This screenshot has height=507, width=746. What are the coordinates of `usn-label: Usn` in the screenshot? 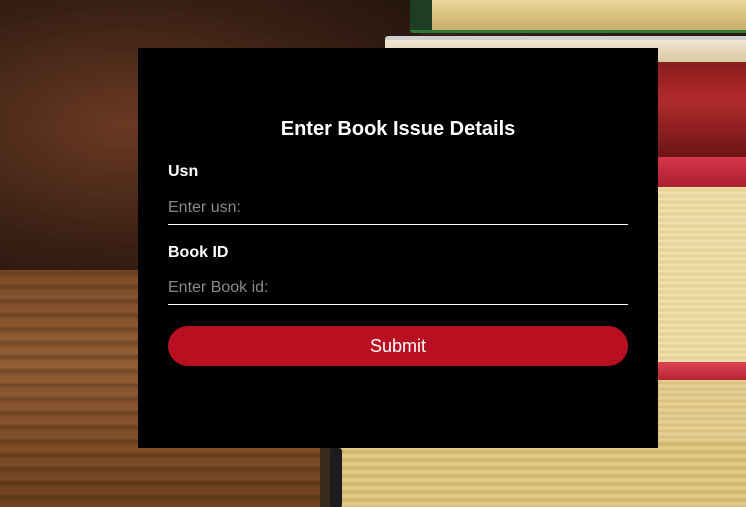 It's located at (183, 171).